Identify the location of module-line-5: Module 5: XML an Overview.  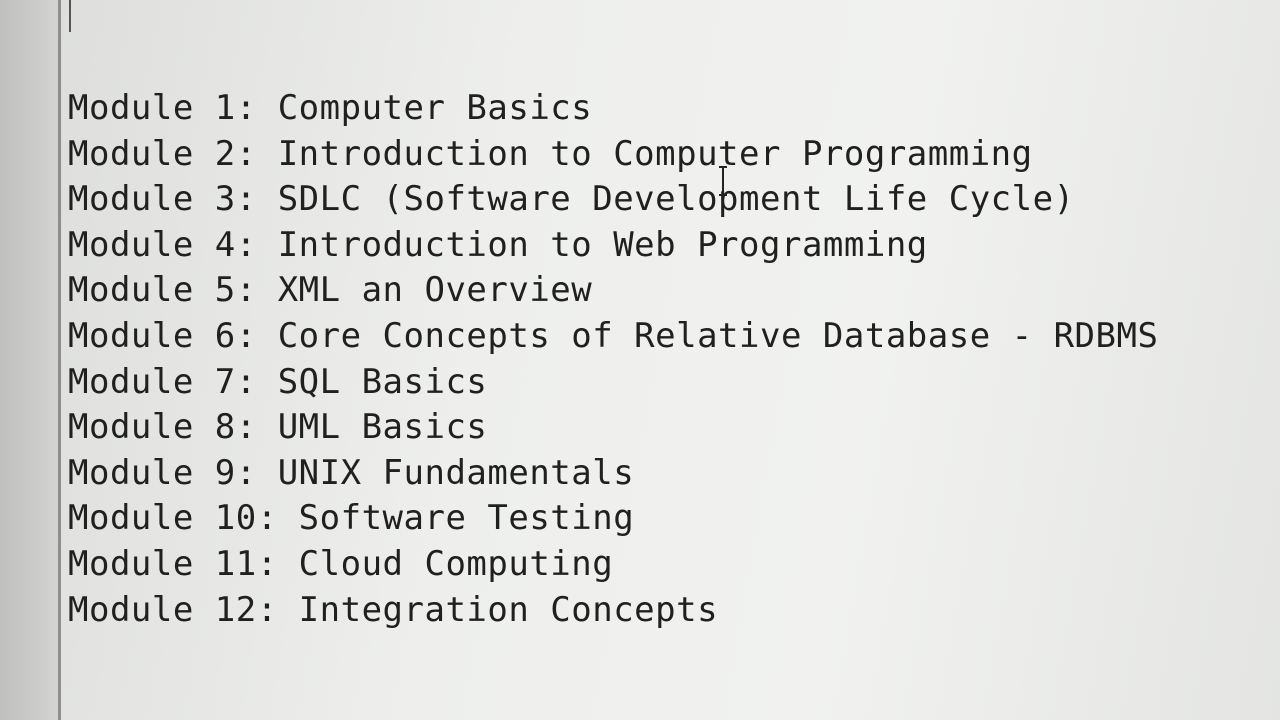
(330, 290).